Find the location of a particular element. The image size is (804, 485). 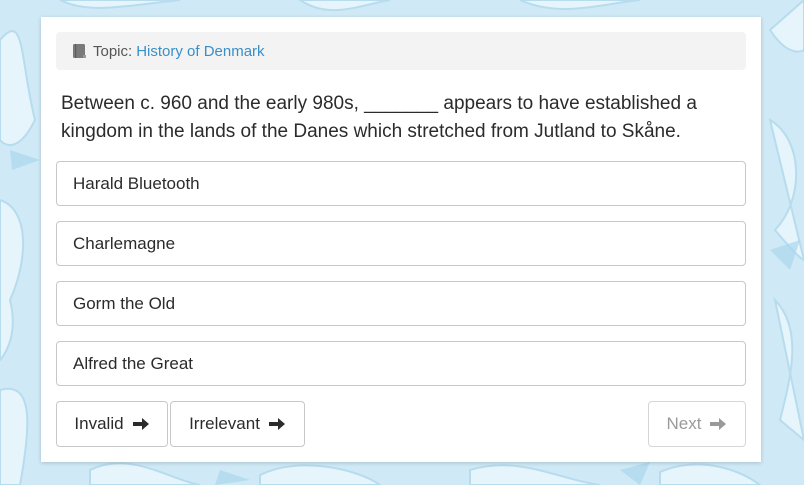

irrelevant-button: Irrelevant is located at coordinates (237, 424).